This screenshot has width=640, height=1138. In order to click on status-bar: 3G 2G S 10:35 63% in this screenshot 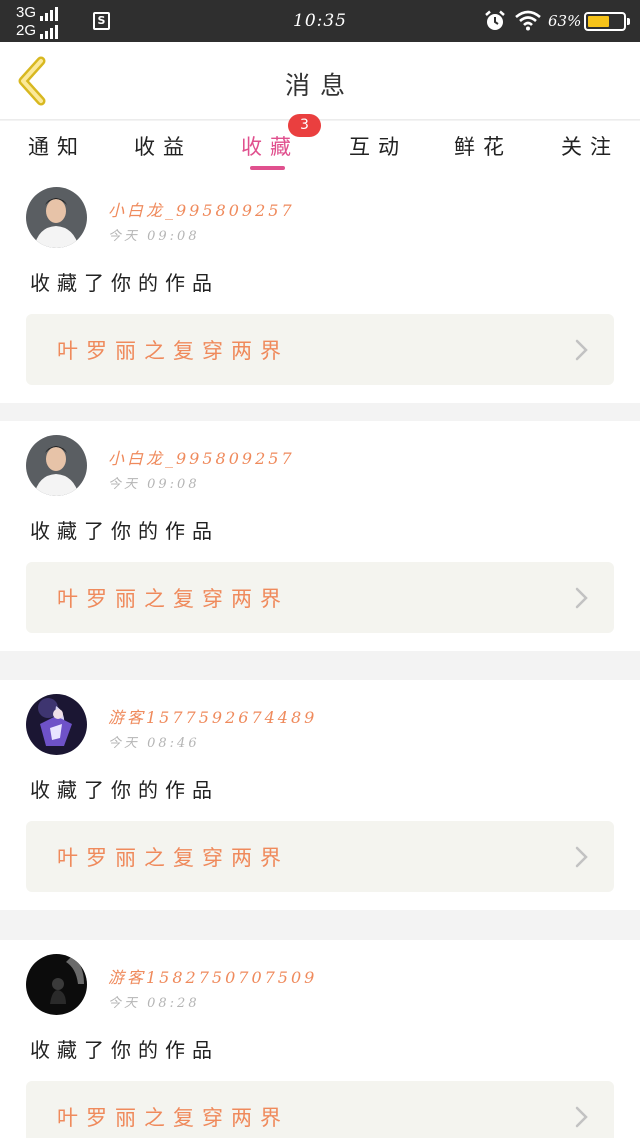, I will do `click(320, 21)`.